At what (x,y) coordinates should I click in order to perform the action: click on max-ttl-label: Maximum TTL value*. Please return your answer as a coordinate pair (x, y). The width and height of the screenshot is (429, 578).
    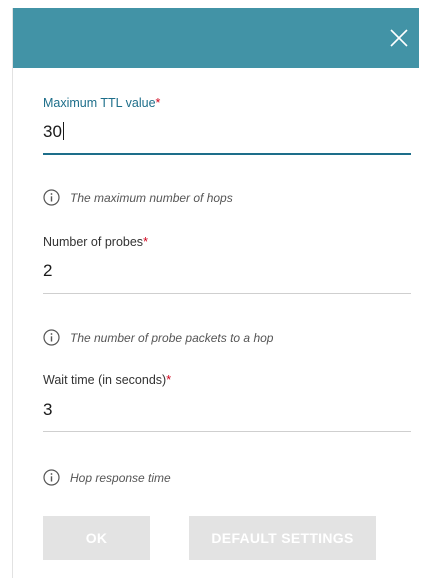
    Looking at the image, I should click on (101, 103).